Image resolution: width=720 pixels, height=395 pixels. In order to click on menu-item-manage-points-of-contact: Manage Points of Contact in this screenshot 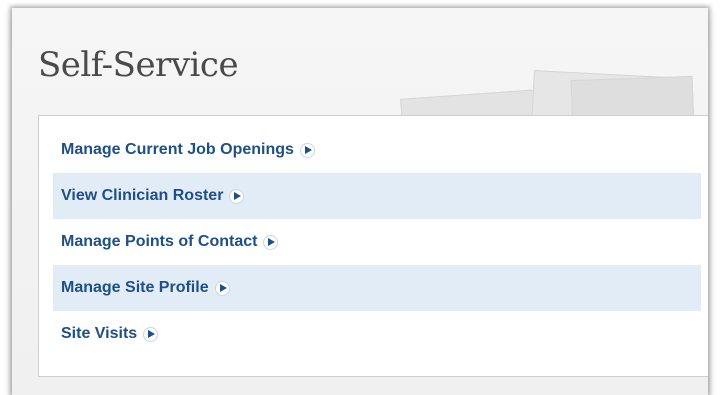, I will do `click(377, 242)`.